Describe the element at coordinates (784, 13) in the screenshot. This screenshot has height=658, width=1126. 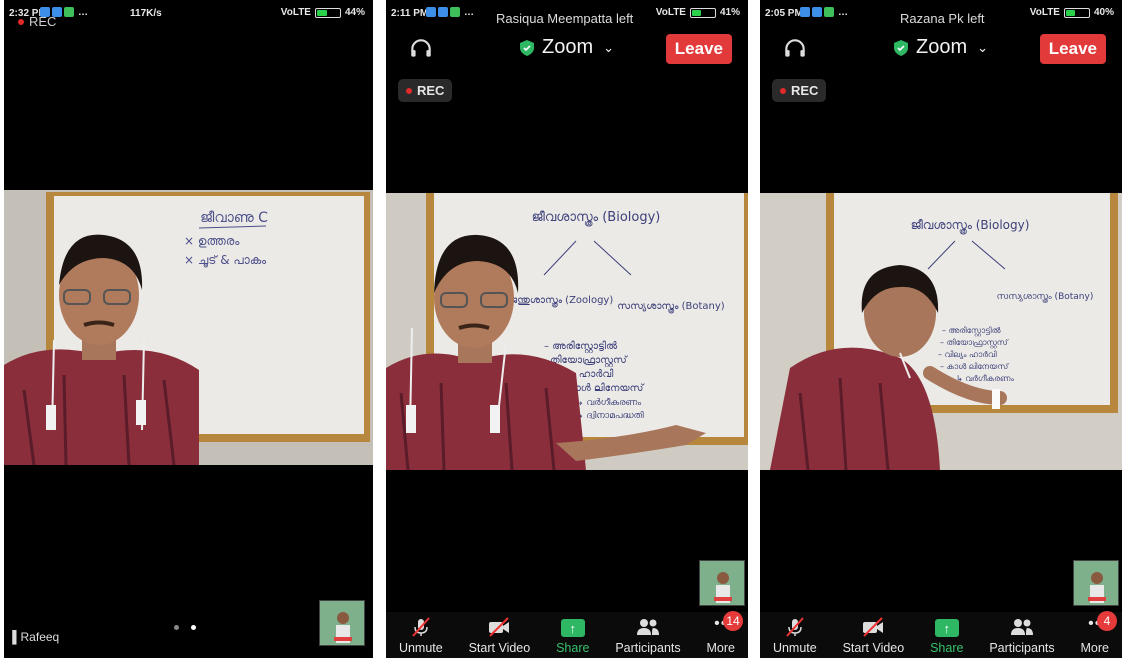
I see `status-time: 2:05 PM` at that location.